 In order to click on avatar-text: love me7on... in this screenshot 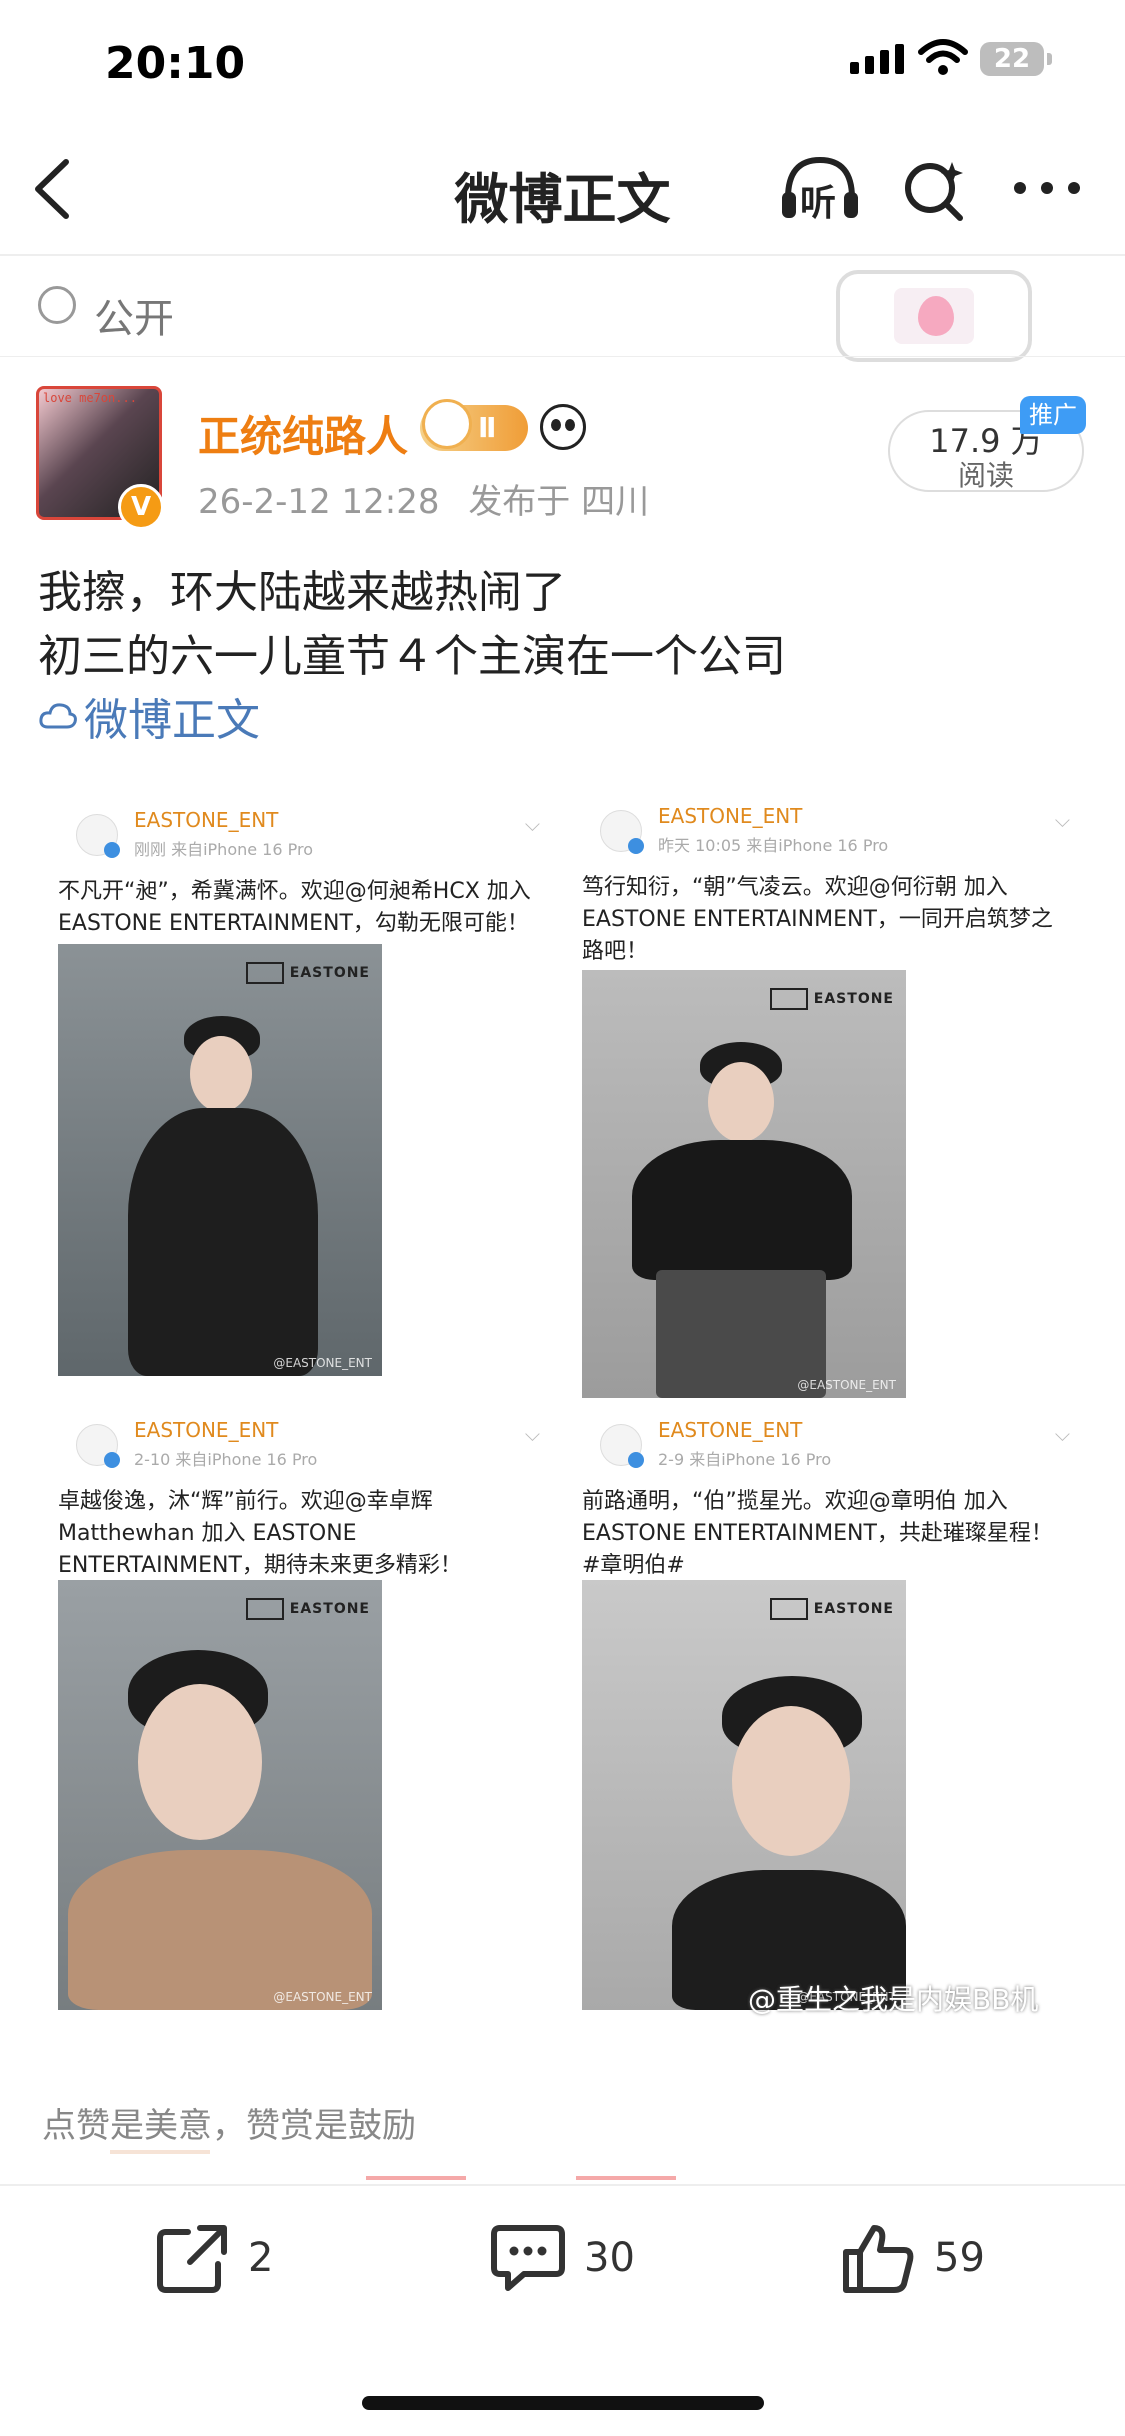, I will do `click(90, 398)`.